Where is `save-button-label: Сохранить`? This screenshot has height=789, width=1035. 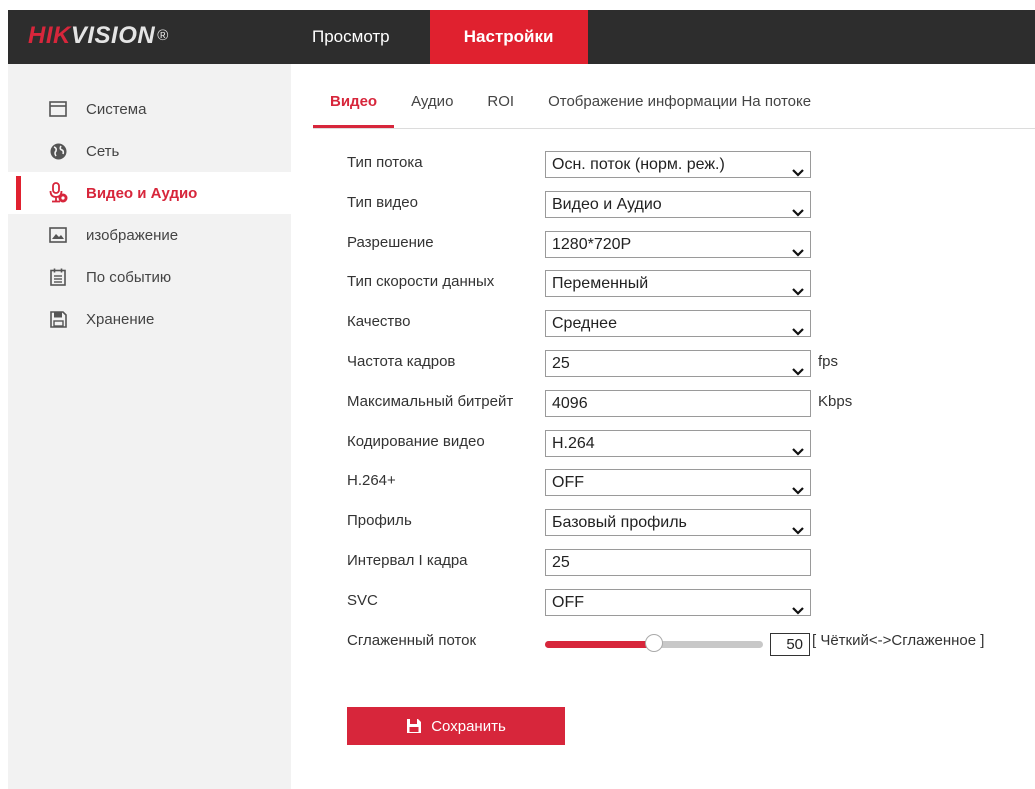
save-button-label: Сохранить is located at coordinates (468, 726).